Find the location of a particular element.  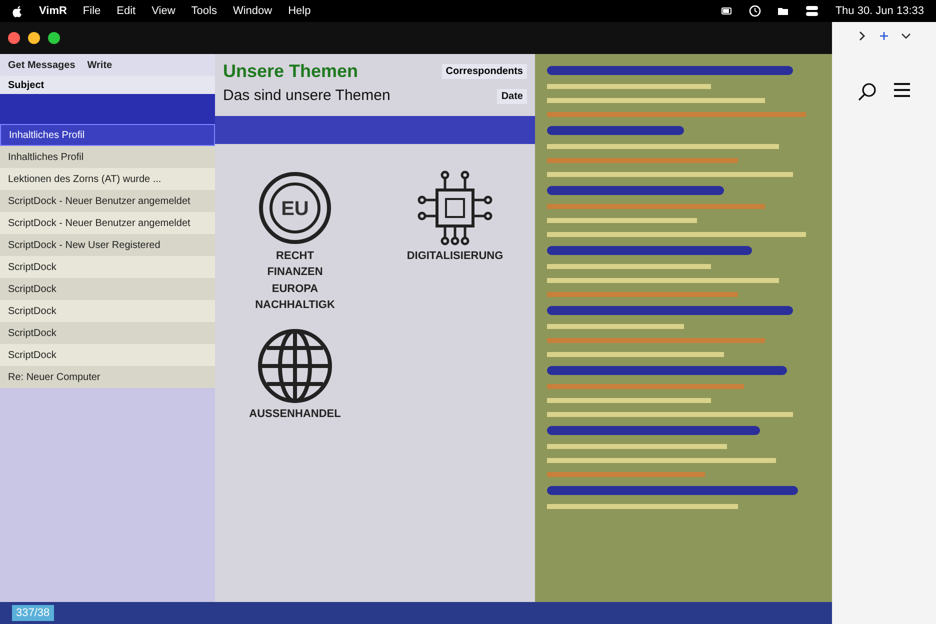

menu-item: File is located at coordinates (91, 11).